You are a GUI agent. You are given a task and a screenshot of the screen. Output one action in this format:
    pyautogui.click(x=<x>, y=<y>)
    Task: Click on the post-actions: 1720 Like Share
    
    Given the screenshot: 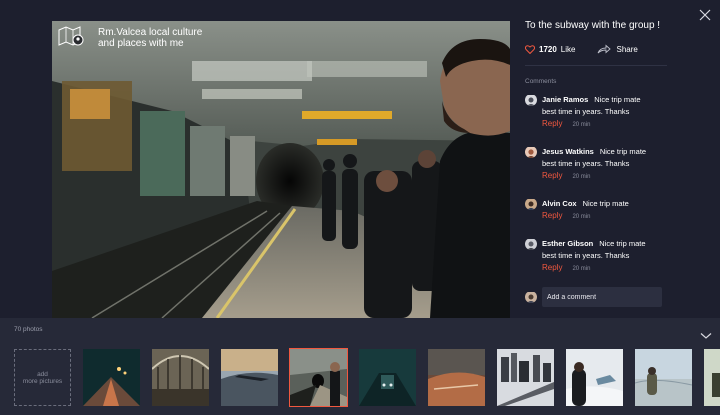 What is the action you would take?
    pyautogui.click(x=600, y=49)
    